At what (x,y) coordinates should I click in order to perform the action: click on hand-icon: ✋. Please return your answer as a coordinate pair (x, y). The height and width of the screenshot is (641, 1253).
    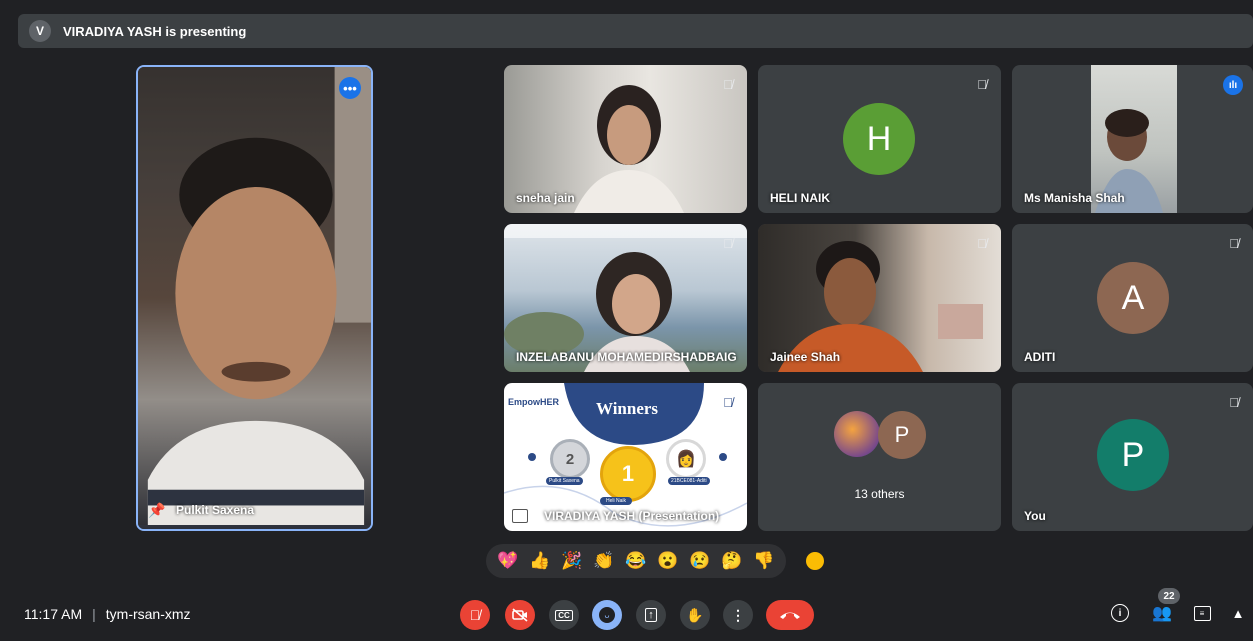
    Looking at the image, I should click on (695, 614).